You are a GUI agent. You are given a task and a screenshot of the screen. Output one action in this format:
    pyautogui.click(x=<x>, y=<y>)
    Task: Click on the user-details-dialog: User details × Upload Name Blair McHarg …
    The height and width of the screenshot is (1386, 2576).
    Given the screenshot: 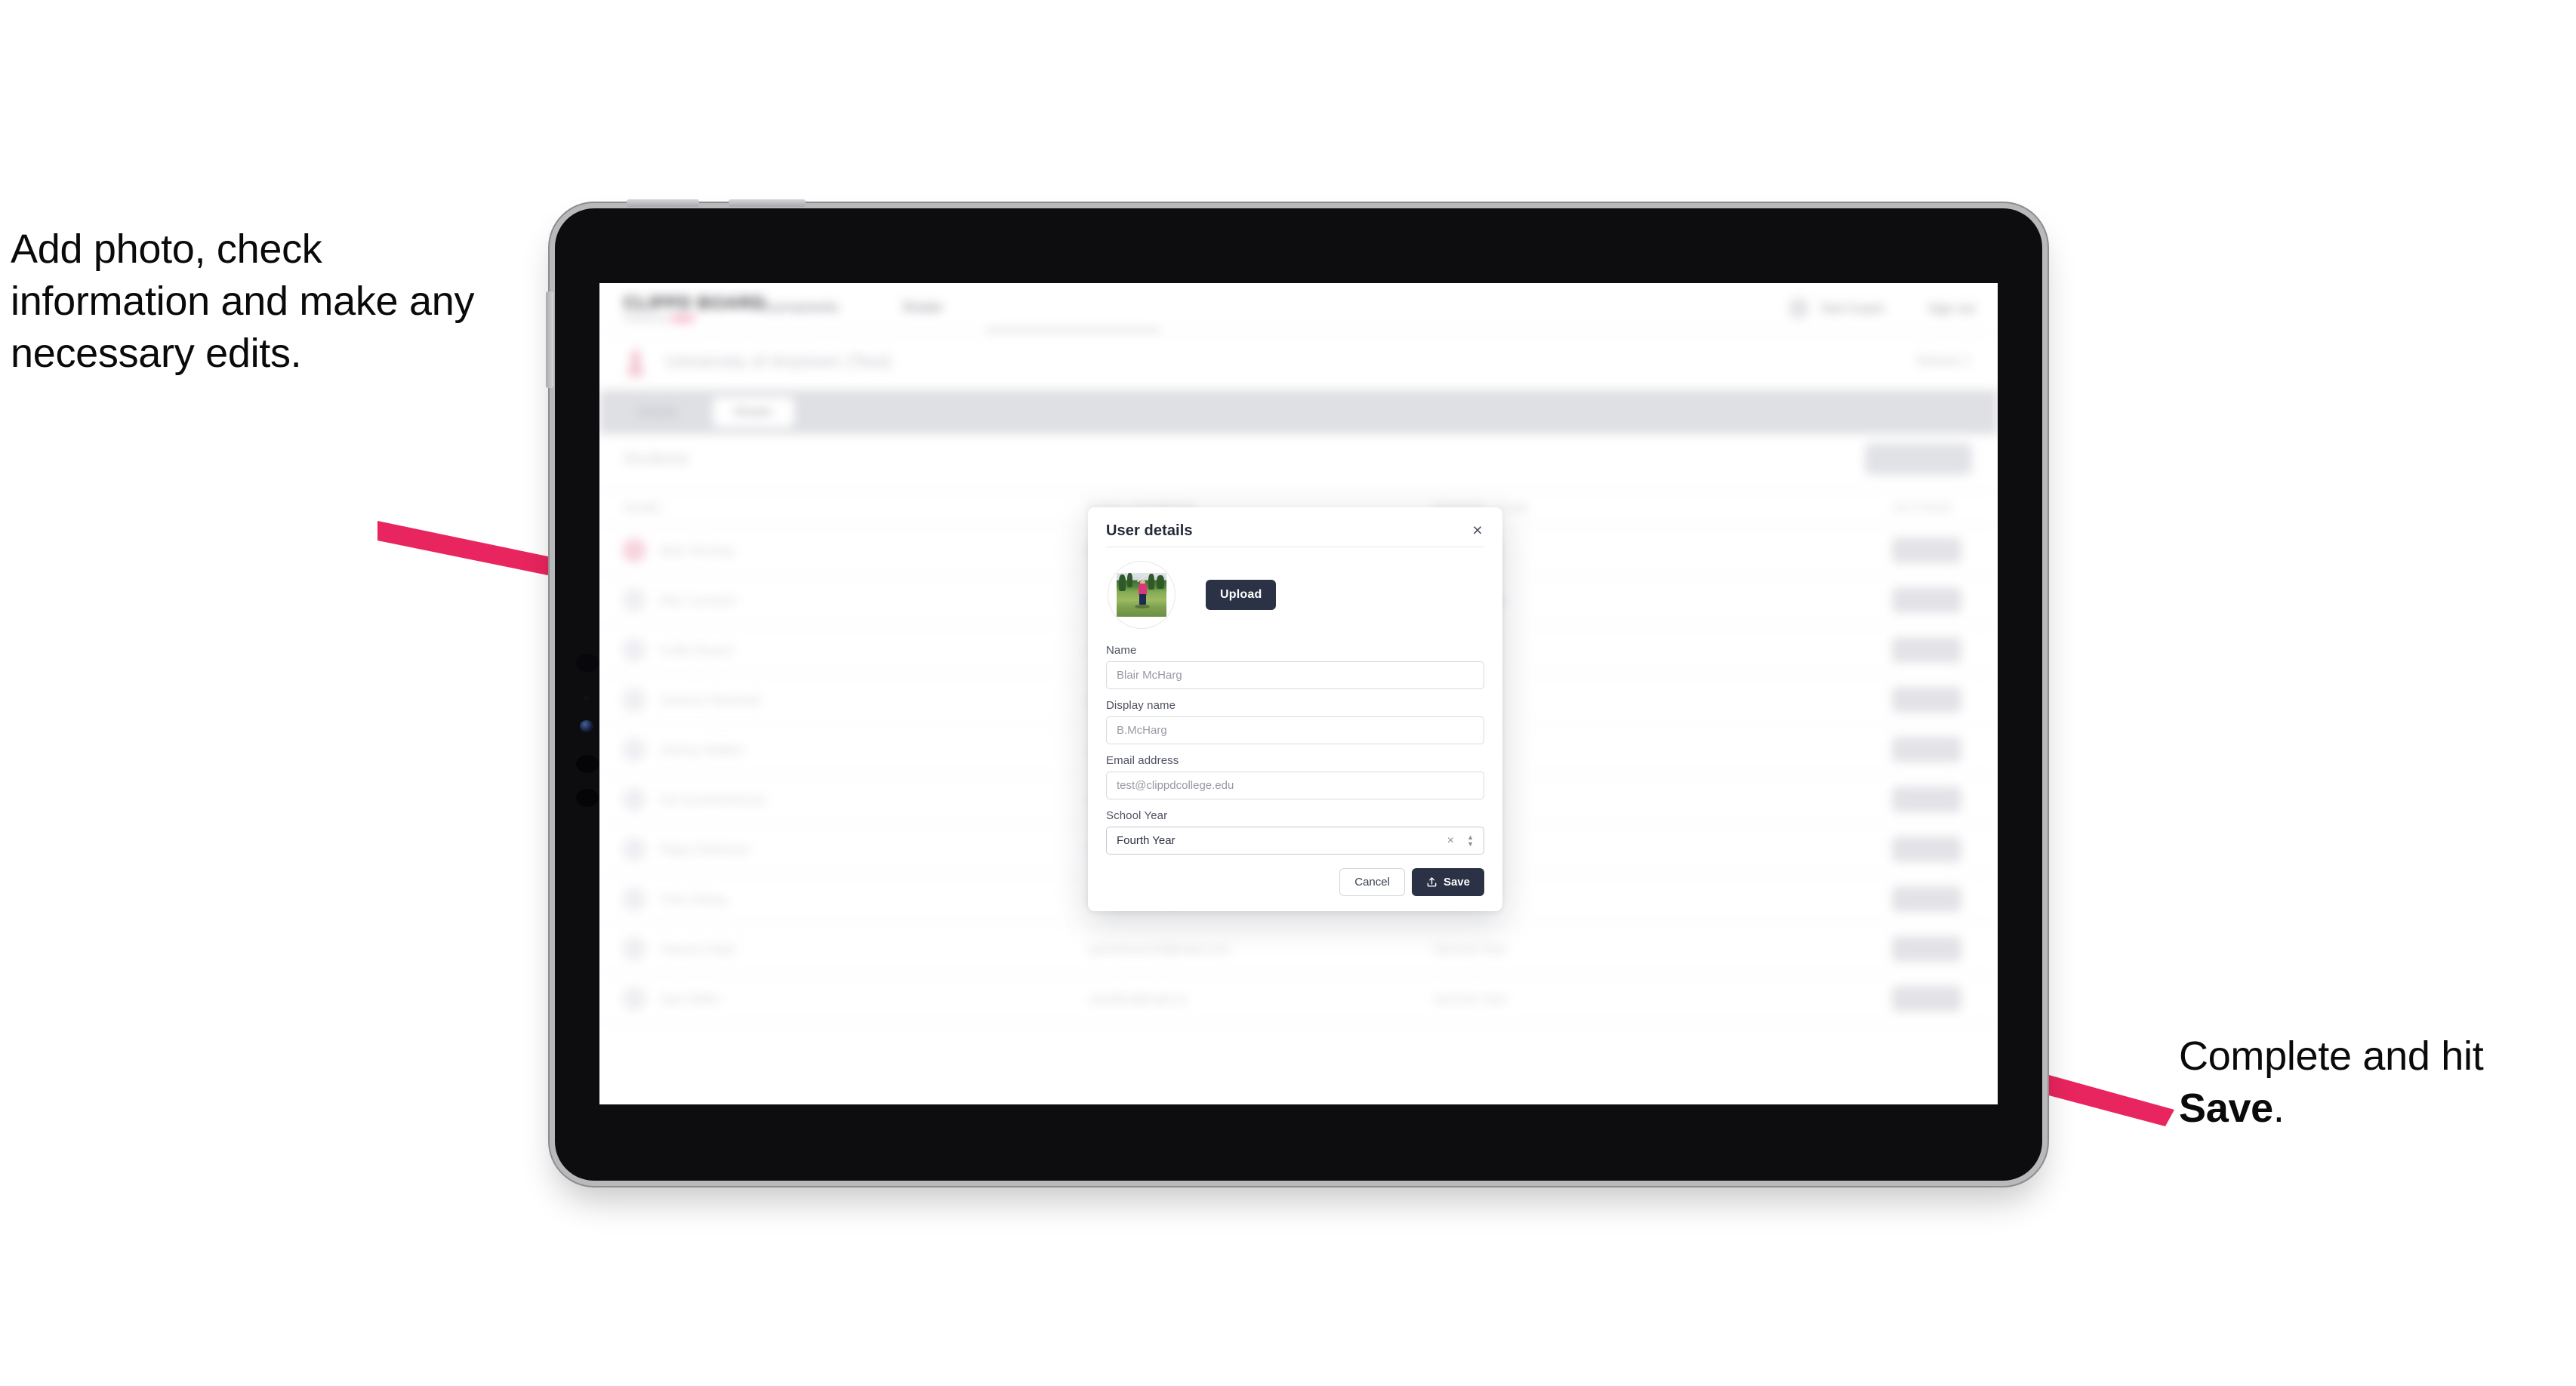 What is the action you would take?
    pyautogui.click(x=1295, y=709)
    